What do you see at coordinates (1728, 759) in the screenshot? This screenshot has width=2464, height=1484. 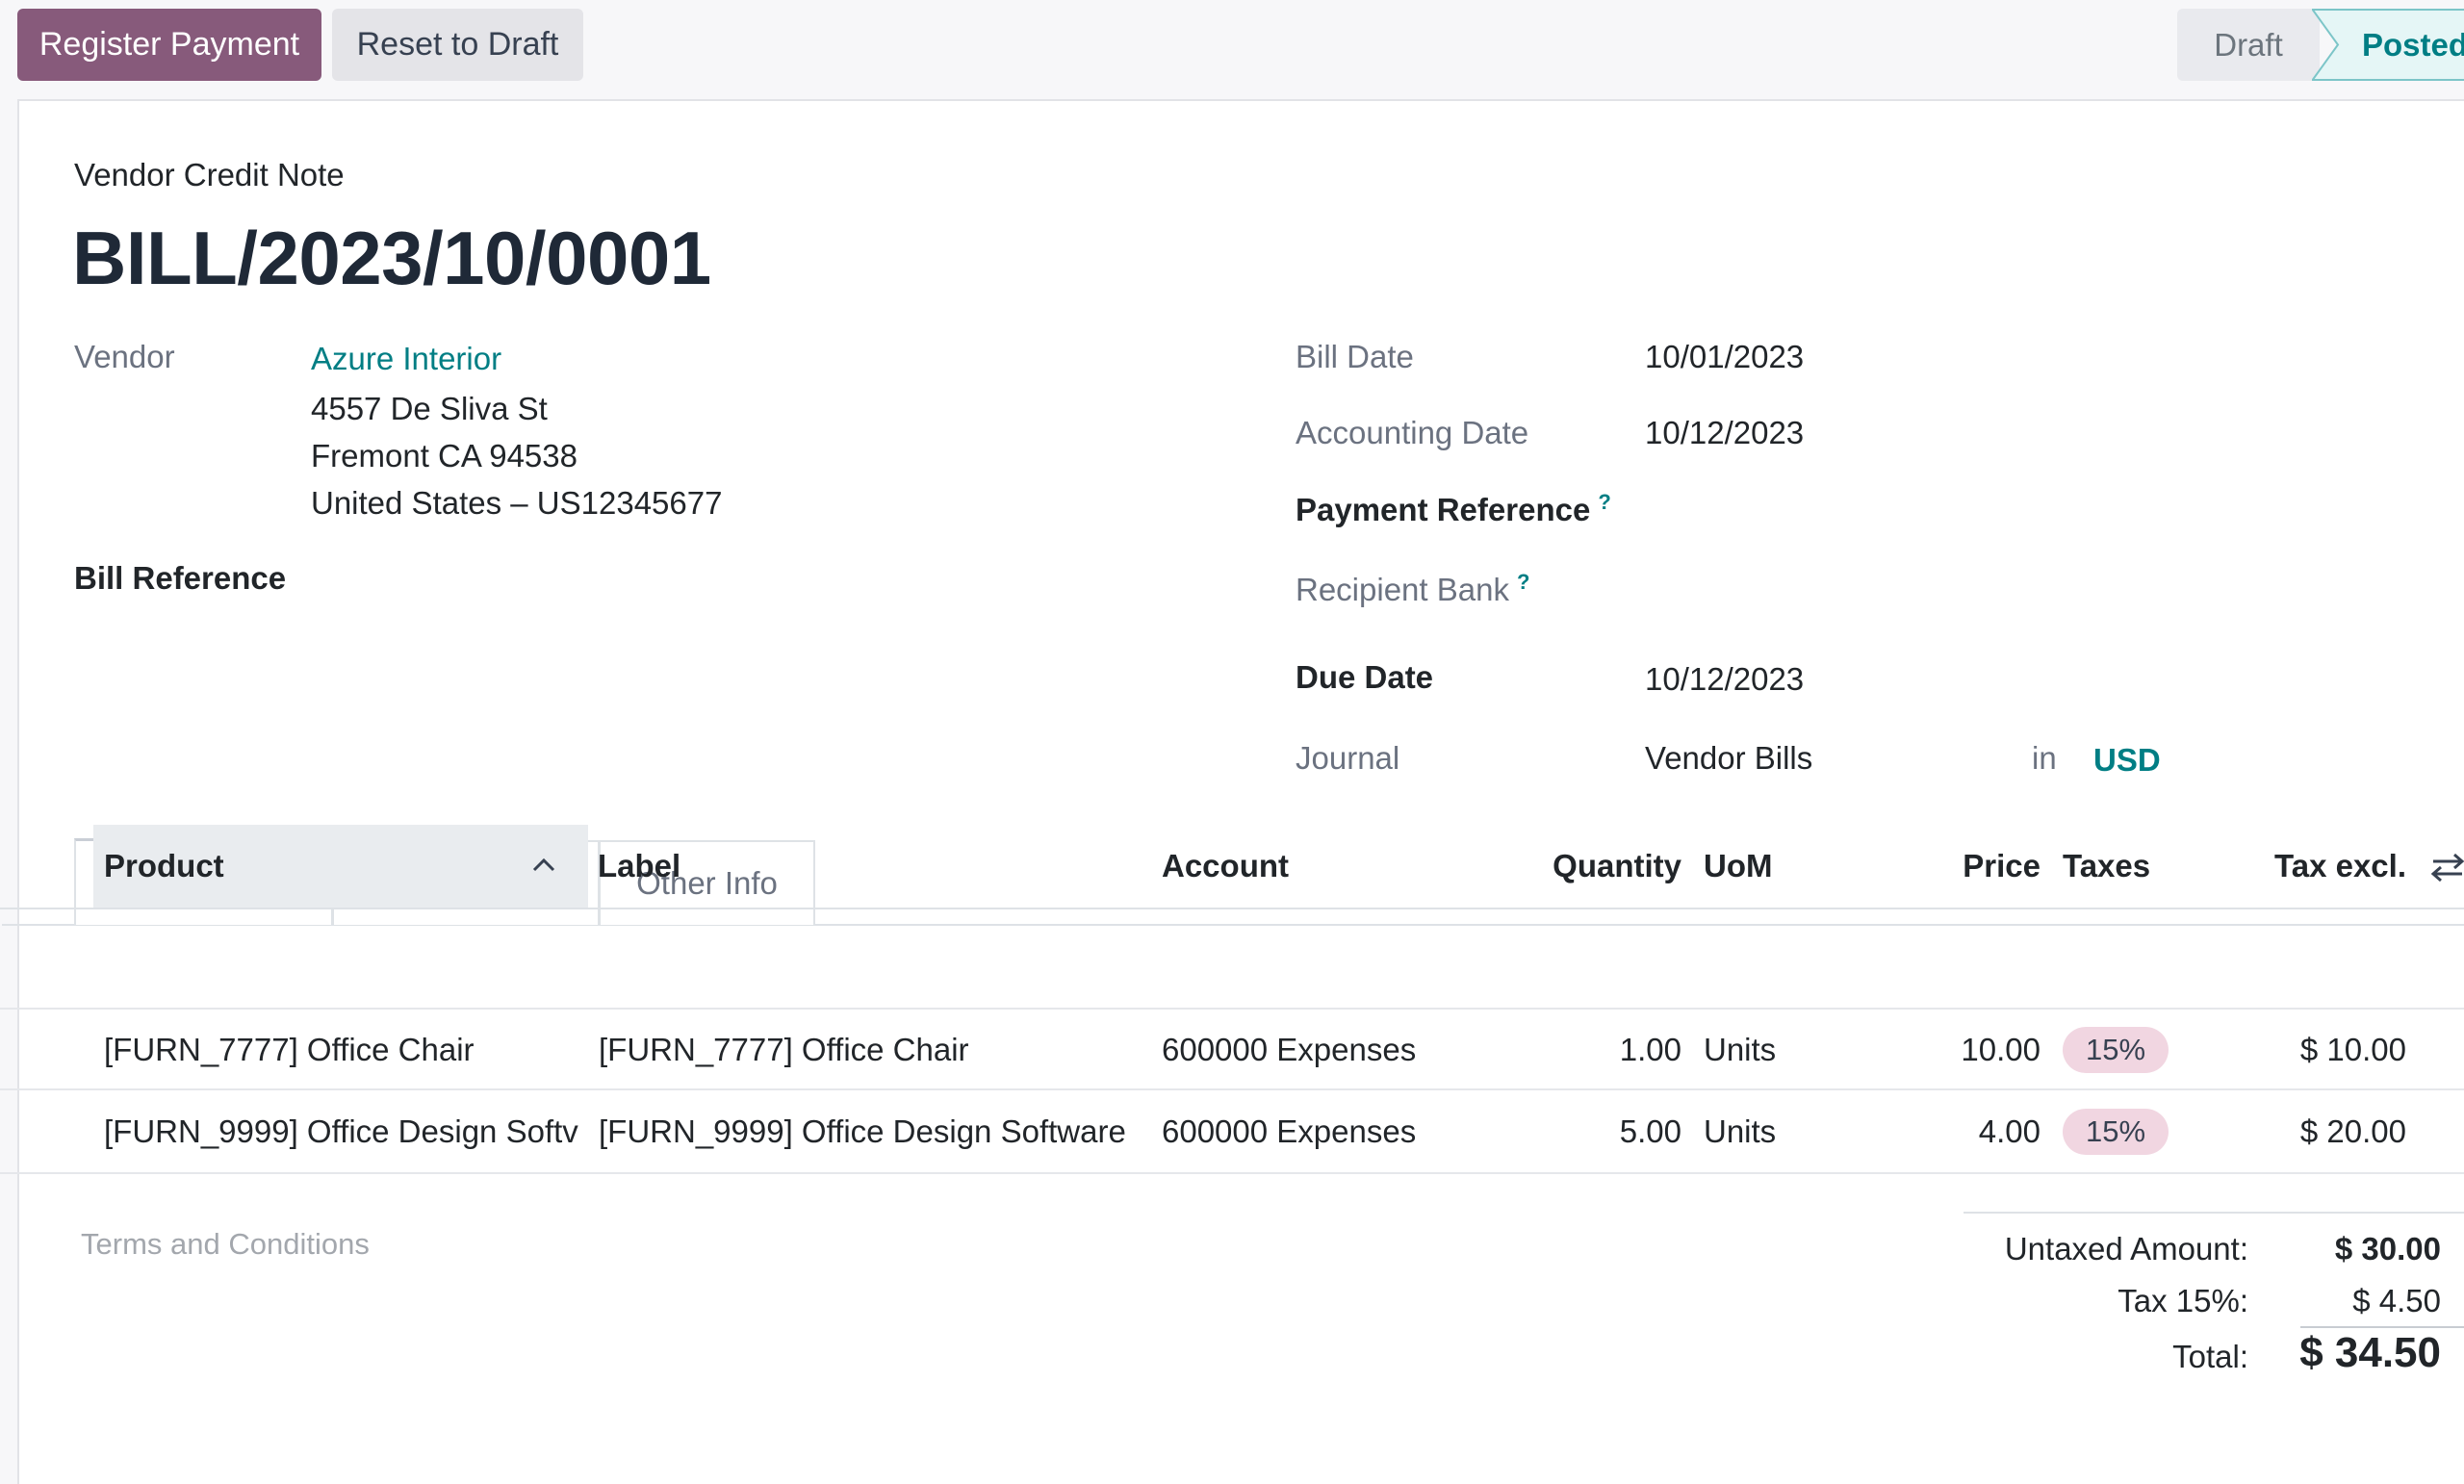 I see `journal-field: Vendor Bills` at bounding box center [1728, 759].